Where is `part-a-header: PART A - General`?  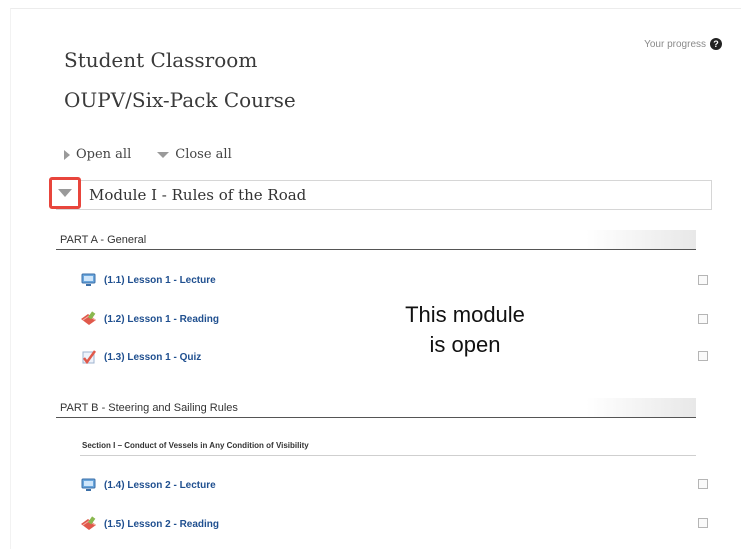 part-a-header: PART A - General is located at coordinates (376, 240).